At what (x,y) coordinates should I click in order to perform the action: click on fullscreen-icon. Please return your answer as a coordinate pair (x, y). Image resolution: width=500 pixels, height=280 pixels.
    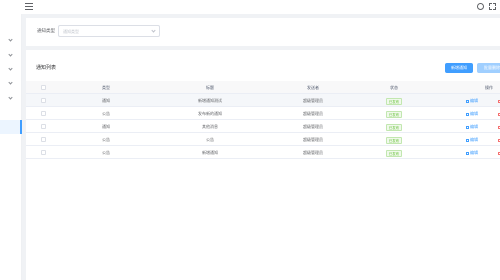
    Looking at the image, I should click on (492, 6).